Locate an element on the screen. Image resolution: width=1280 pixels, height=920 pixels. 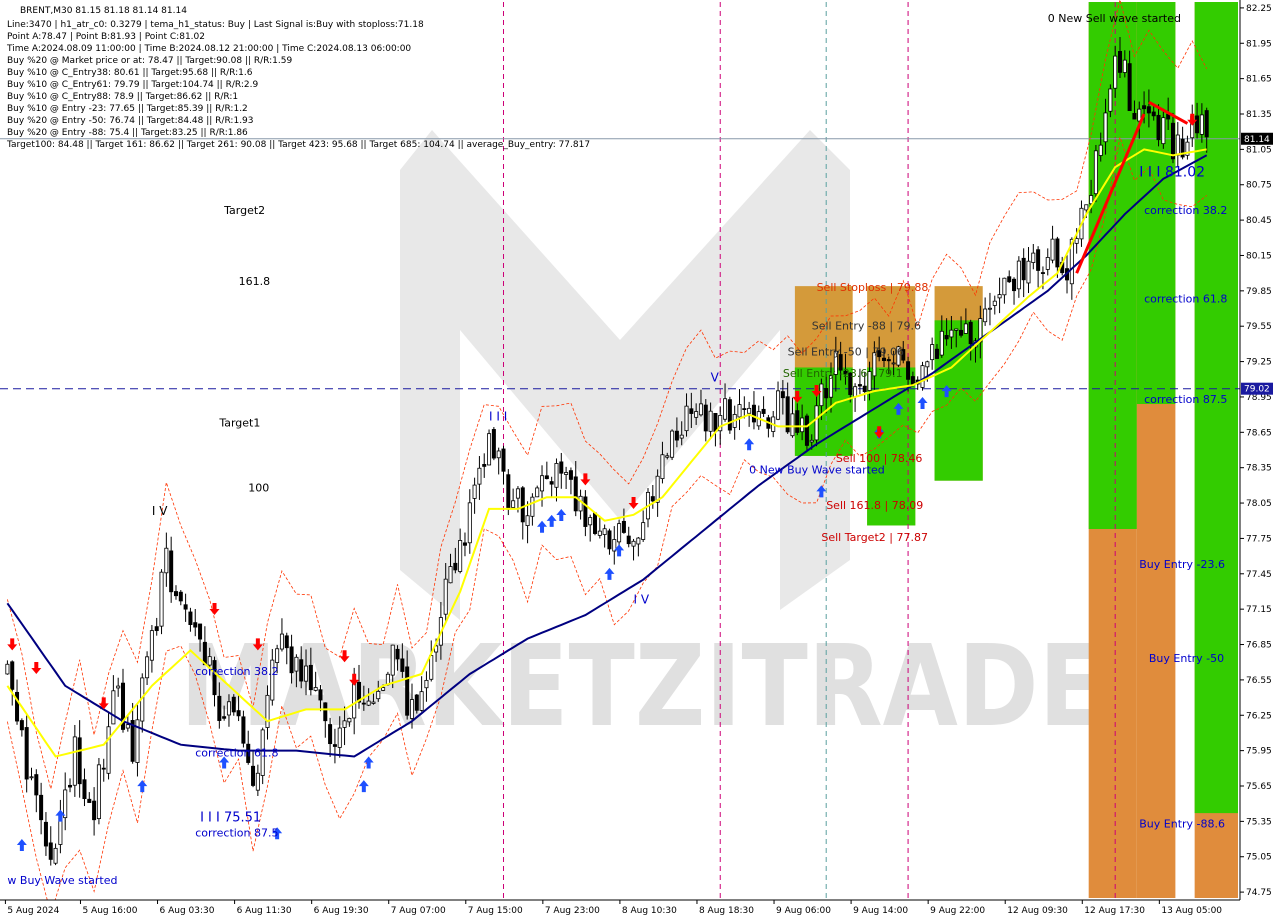
price-tick-label: 79.55 is located at coordinates (1259, 327).